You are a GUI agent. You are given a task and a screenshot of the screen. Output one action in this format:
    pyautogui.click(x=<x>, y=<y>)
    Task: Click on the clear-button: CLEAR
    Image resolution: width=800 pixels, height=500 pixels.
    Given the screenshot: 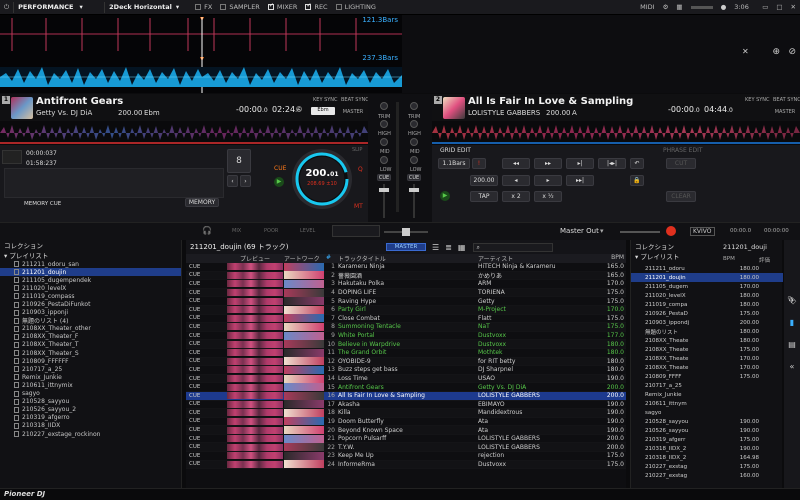 What is the action you would take?
    pyautogui.click(x=681, y=196)
    